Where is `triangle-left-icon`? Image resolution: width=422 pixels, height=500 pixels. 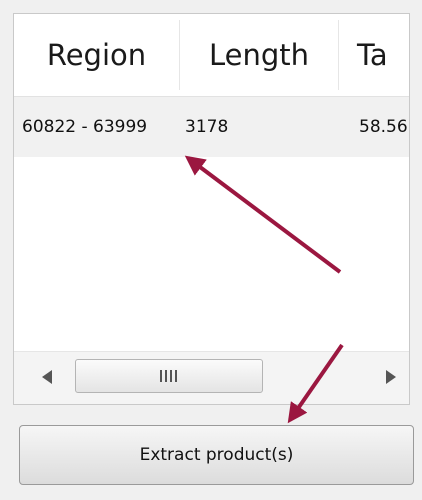 triangle-left-icon is located at coordinates (47, 377).